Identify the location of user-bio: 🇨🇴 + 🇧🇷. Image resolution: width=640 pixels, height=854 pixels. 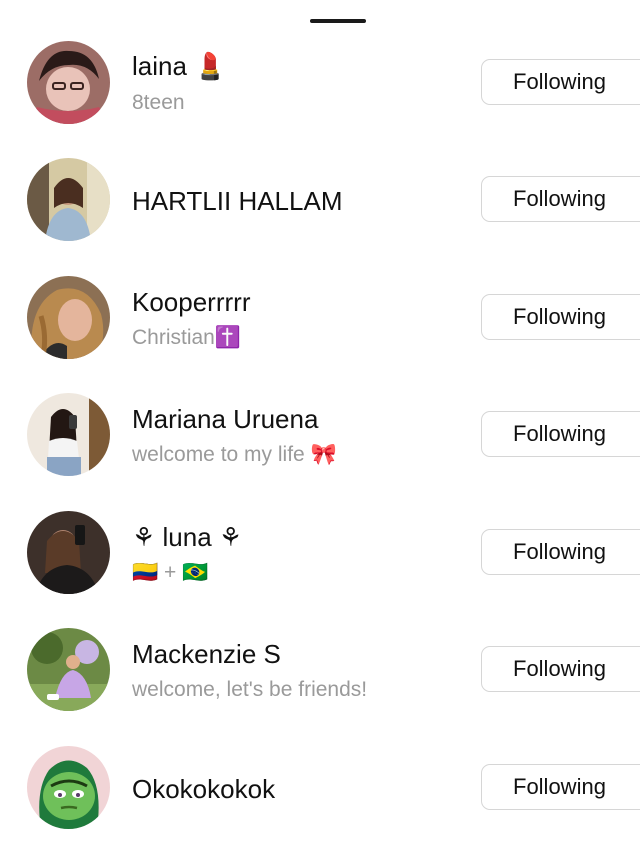
(170, 572).